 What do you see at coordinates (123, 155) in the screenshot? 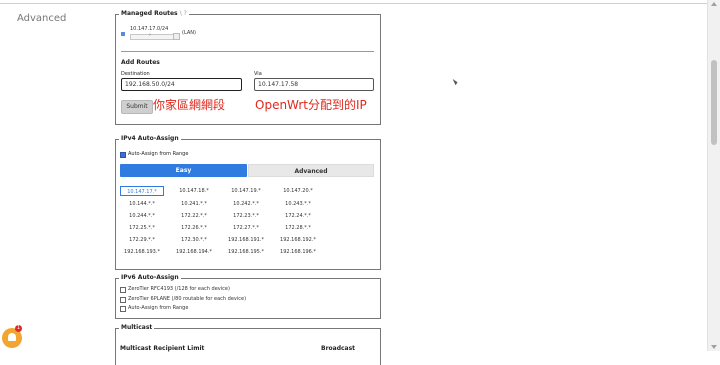
I see `ipv4-auto-assign-checkbox` at bounding box center [123, 155].